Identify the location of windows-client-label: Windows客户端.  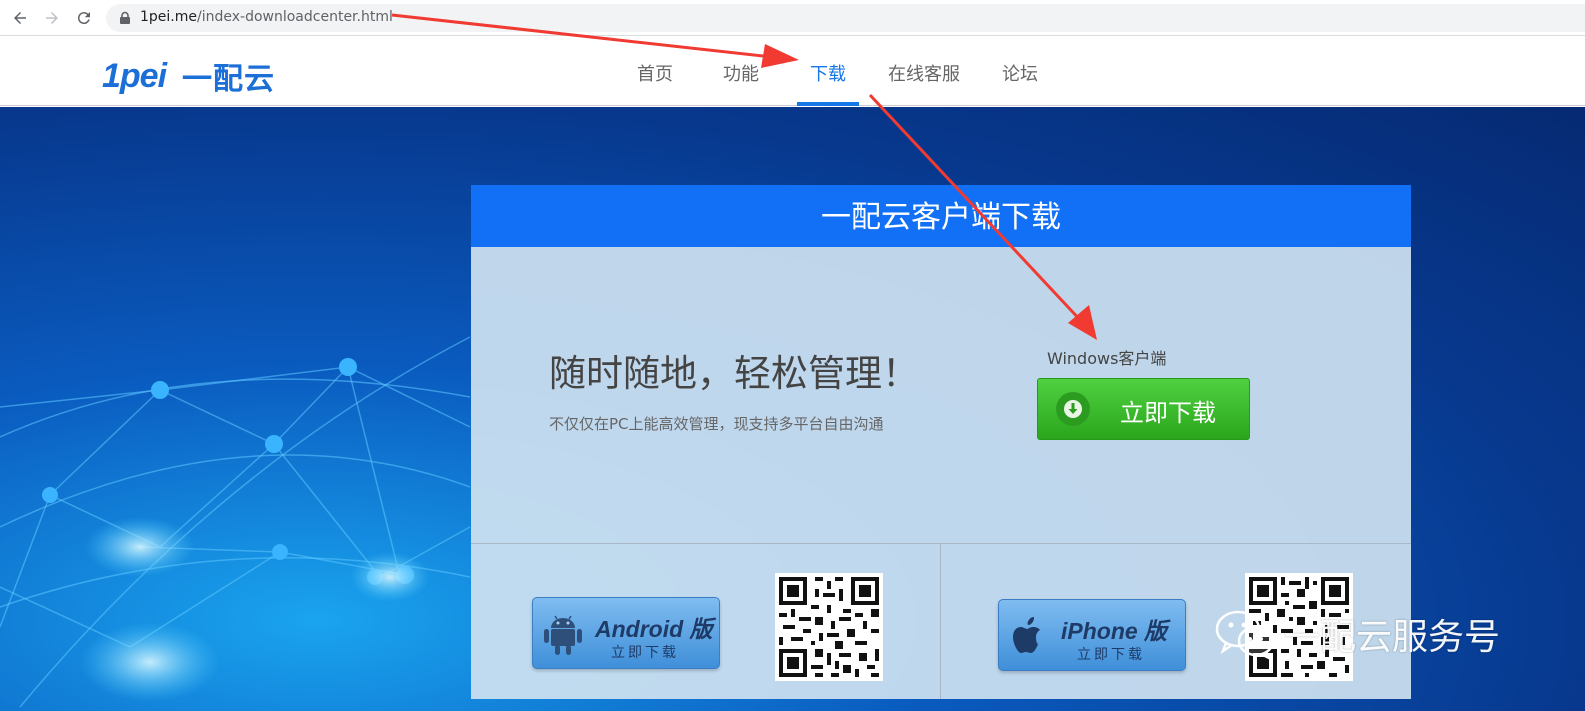
(1107, 358).